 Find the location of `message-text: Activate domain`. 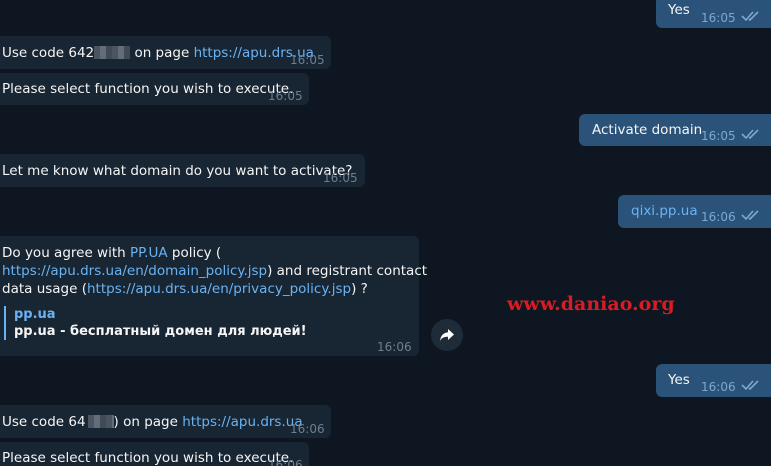

message-text: Activate domain is located at coordinates (647, 130).